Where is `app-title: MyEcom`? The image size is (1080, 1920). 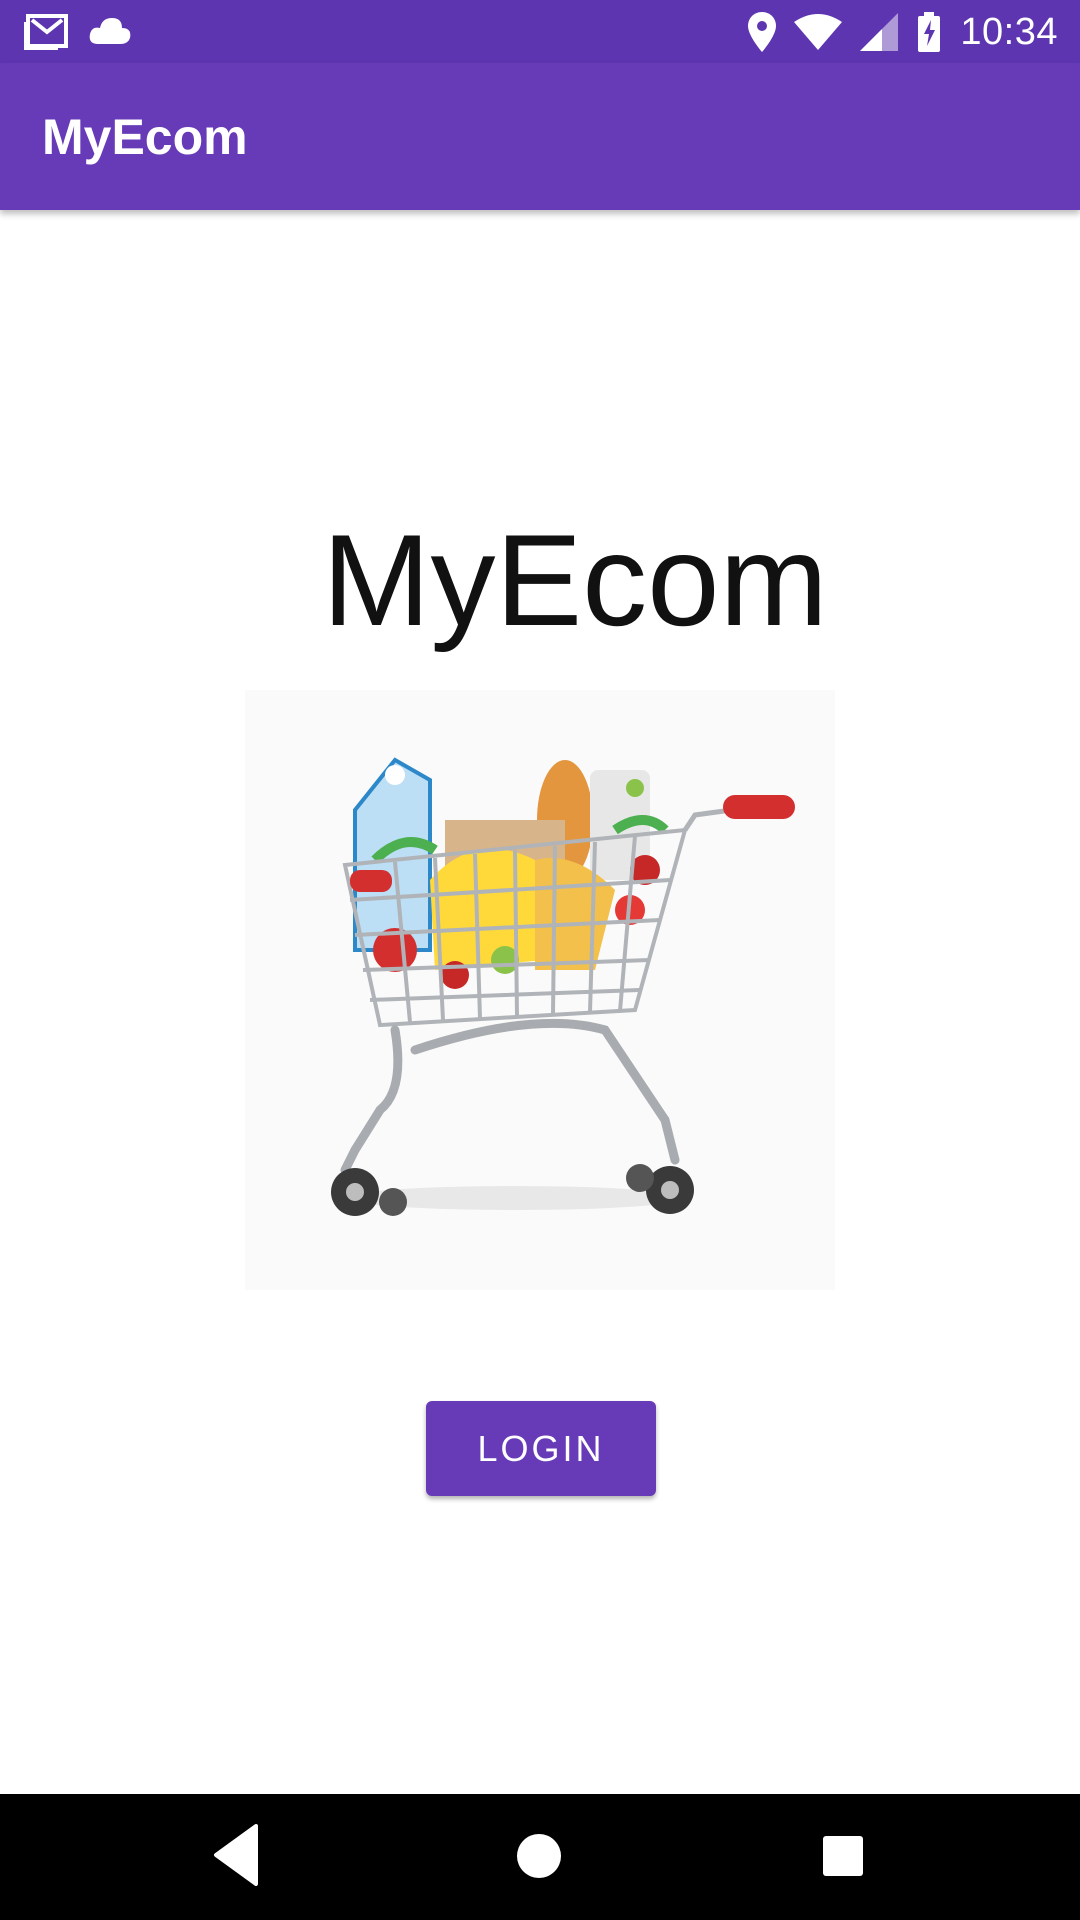
app-title: MyEcom is located at coordinates (145, 137).